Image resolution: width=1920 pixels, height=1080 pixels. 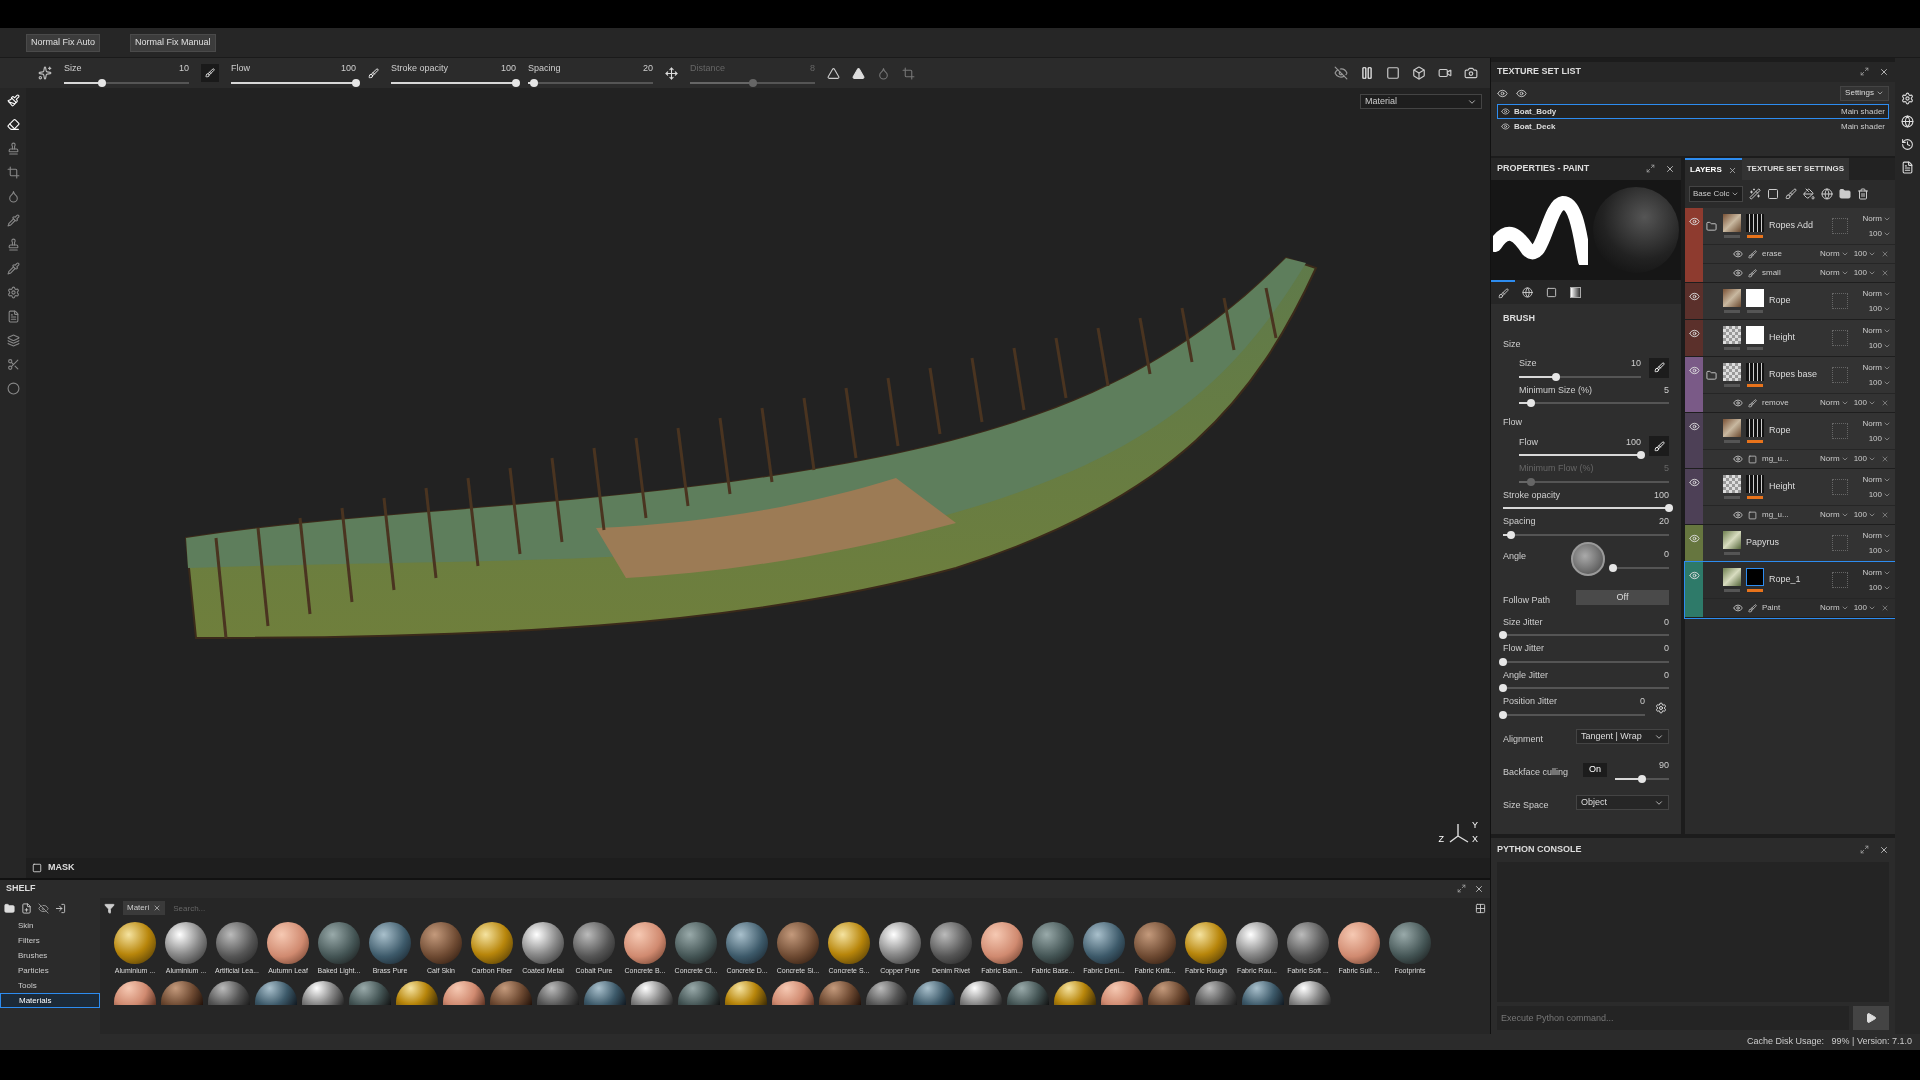 What do you see at coordinates (1798, 580) in the screenshot?
I see `layer-name: Rope_1` at bounding box center [1798, 580].